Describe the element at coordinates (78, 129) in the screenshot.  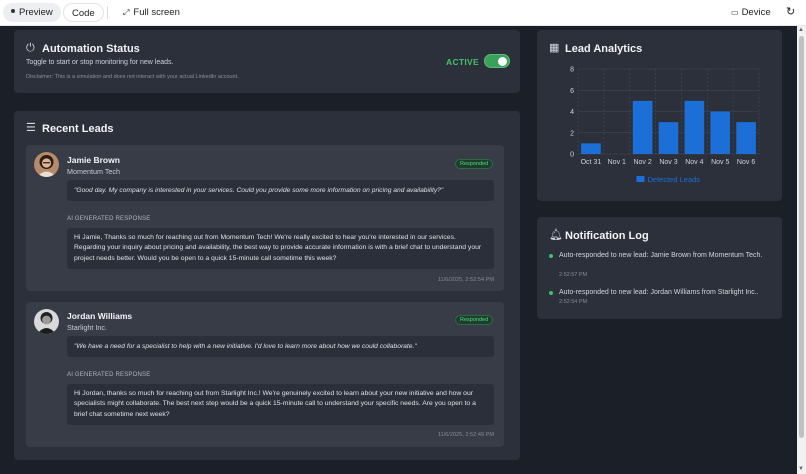
I see `recent-leads-title: Recent Leads` at that location.